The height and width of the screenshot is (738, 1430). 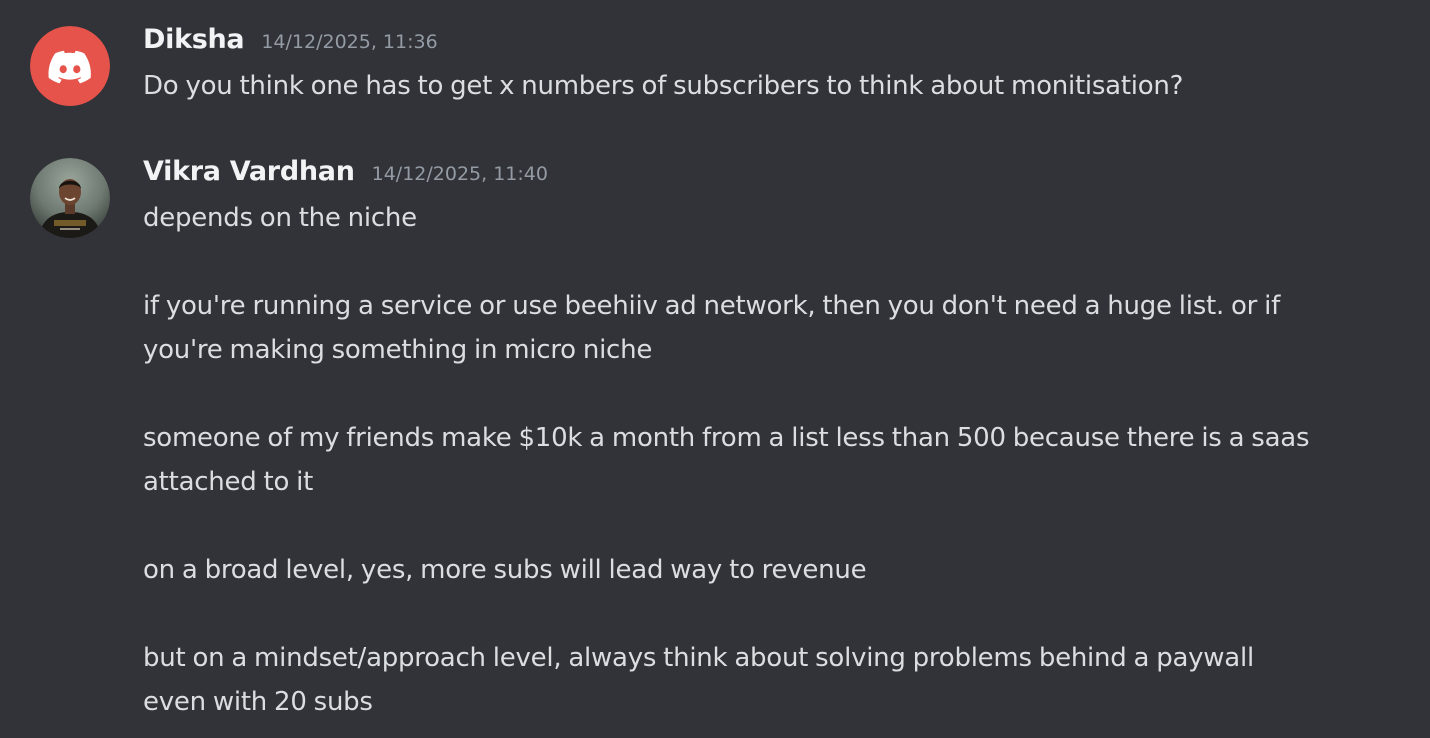 I want to click on timestamp: 14/12/2025, 11:40, so click(x=460, y=174).